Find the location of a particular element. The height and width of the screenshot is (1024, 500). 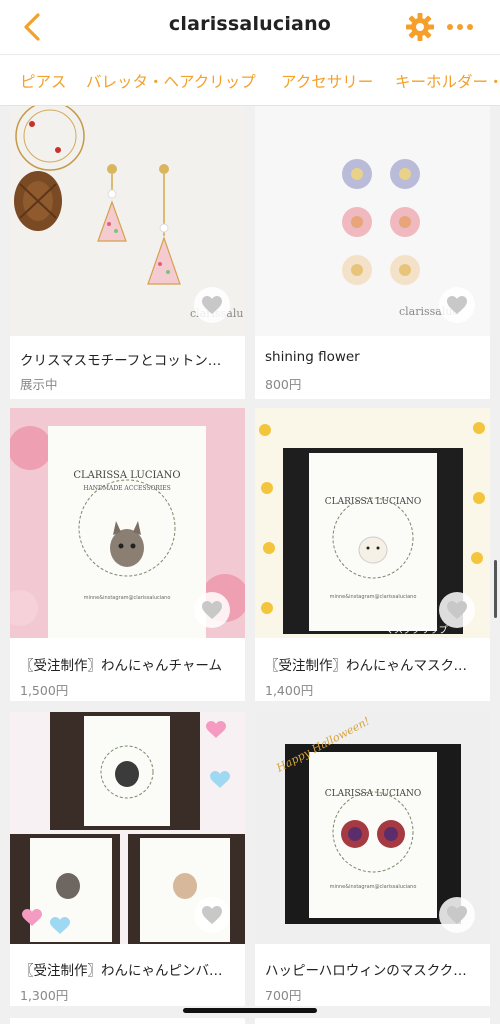

product-price: 700円 is located at coordinates (283, 995).